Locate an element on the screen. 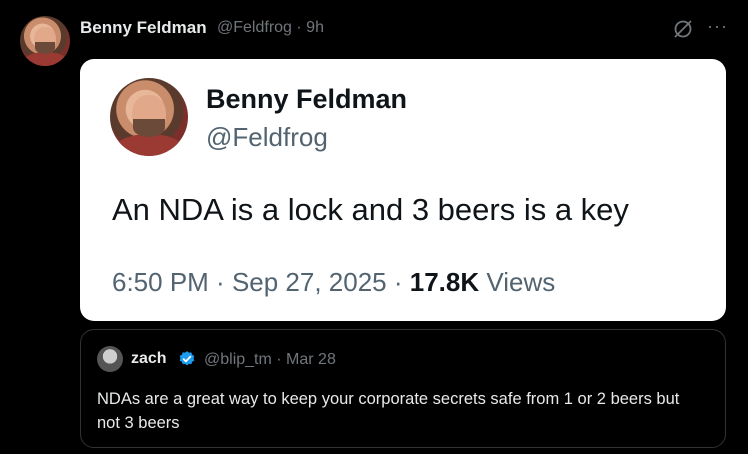 The width and height of the screenshot is (748, 454). quote-handle: @blip_tm is located at coordinates (238, 359).